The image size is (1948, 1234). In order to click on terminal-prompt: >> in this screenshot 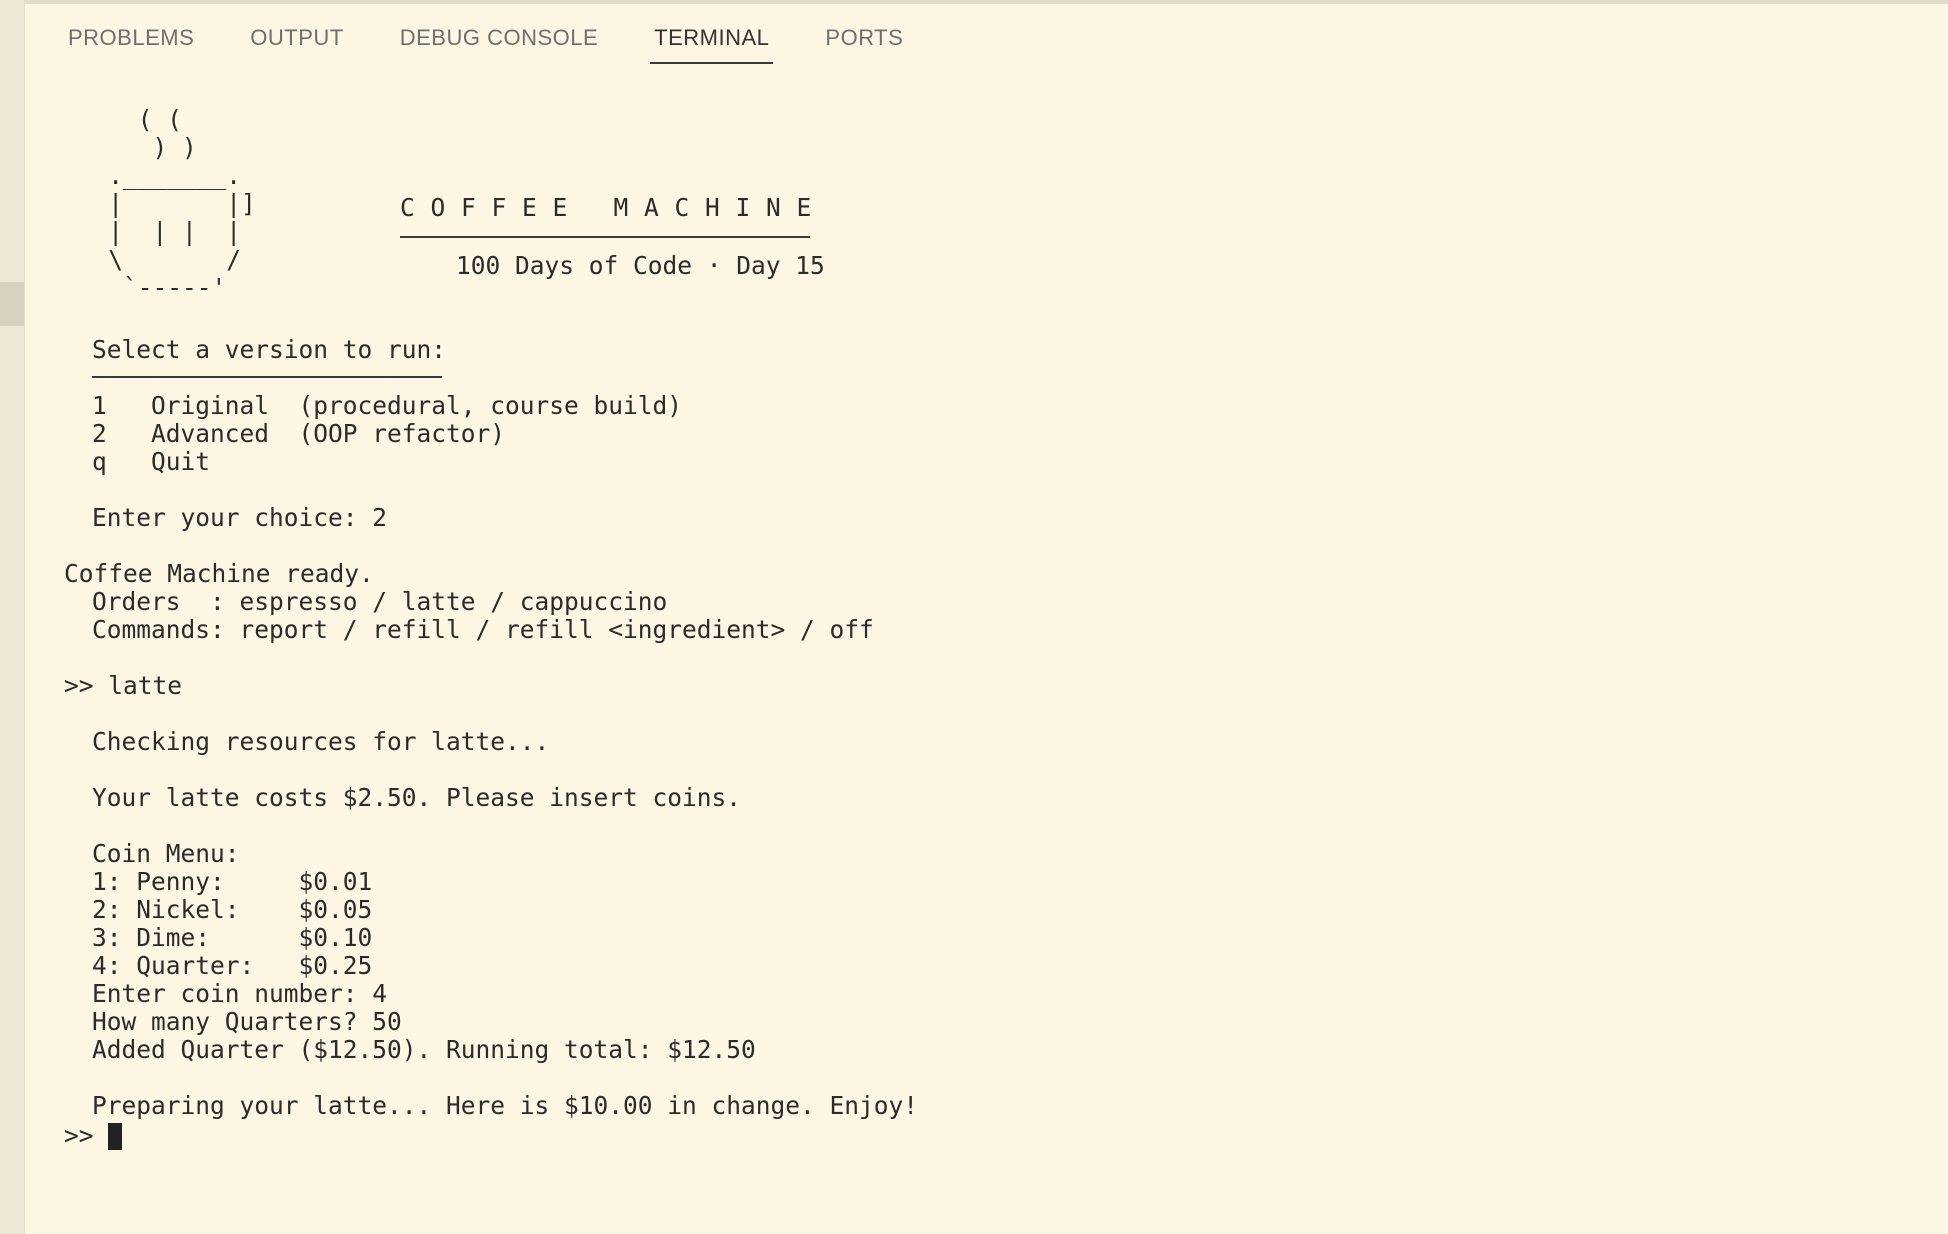, I will do `click(93, 1136)`.